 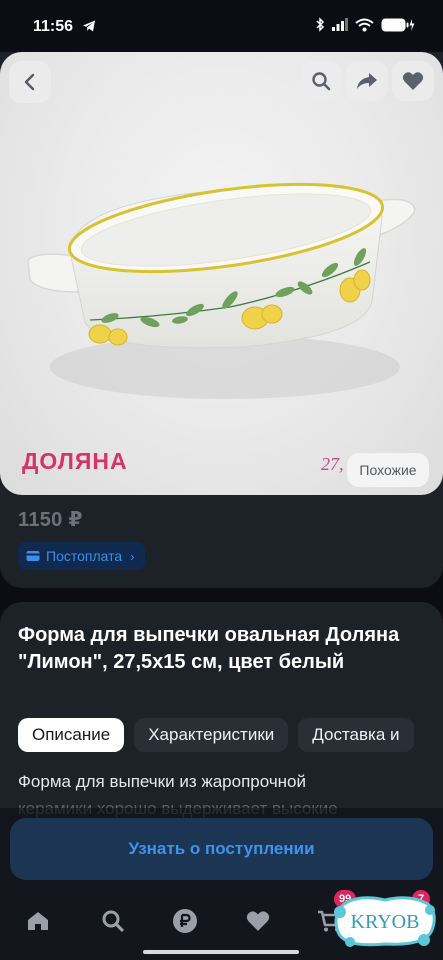 I want to click on nav-home, so click(x=38, y=921).